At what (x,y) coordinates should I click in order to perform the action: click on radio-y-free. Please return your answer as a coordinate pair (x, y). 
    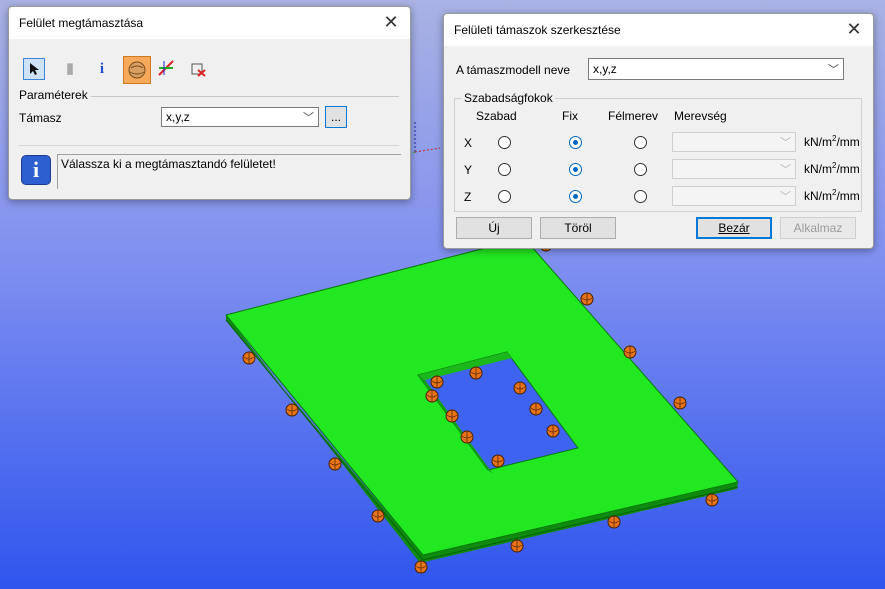
    Looking at the image, I should click on (504, 169).